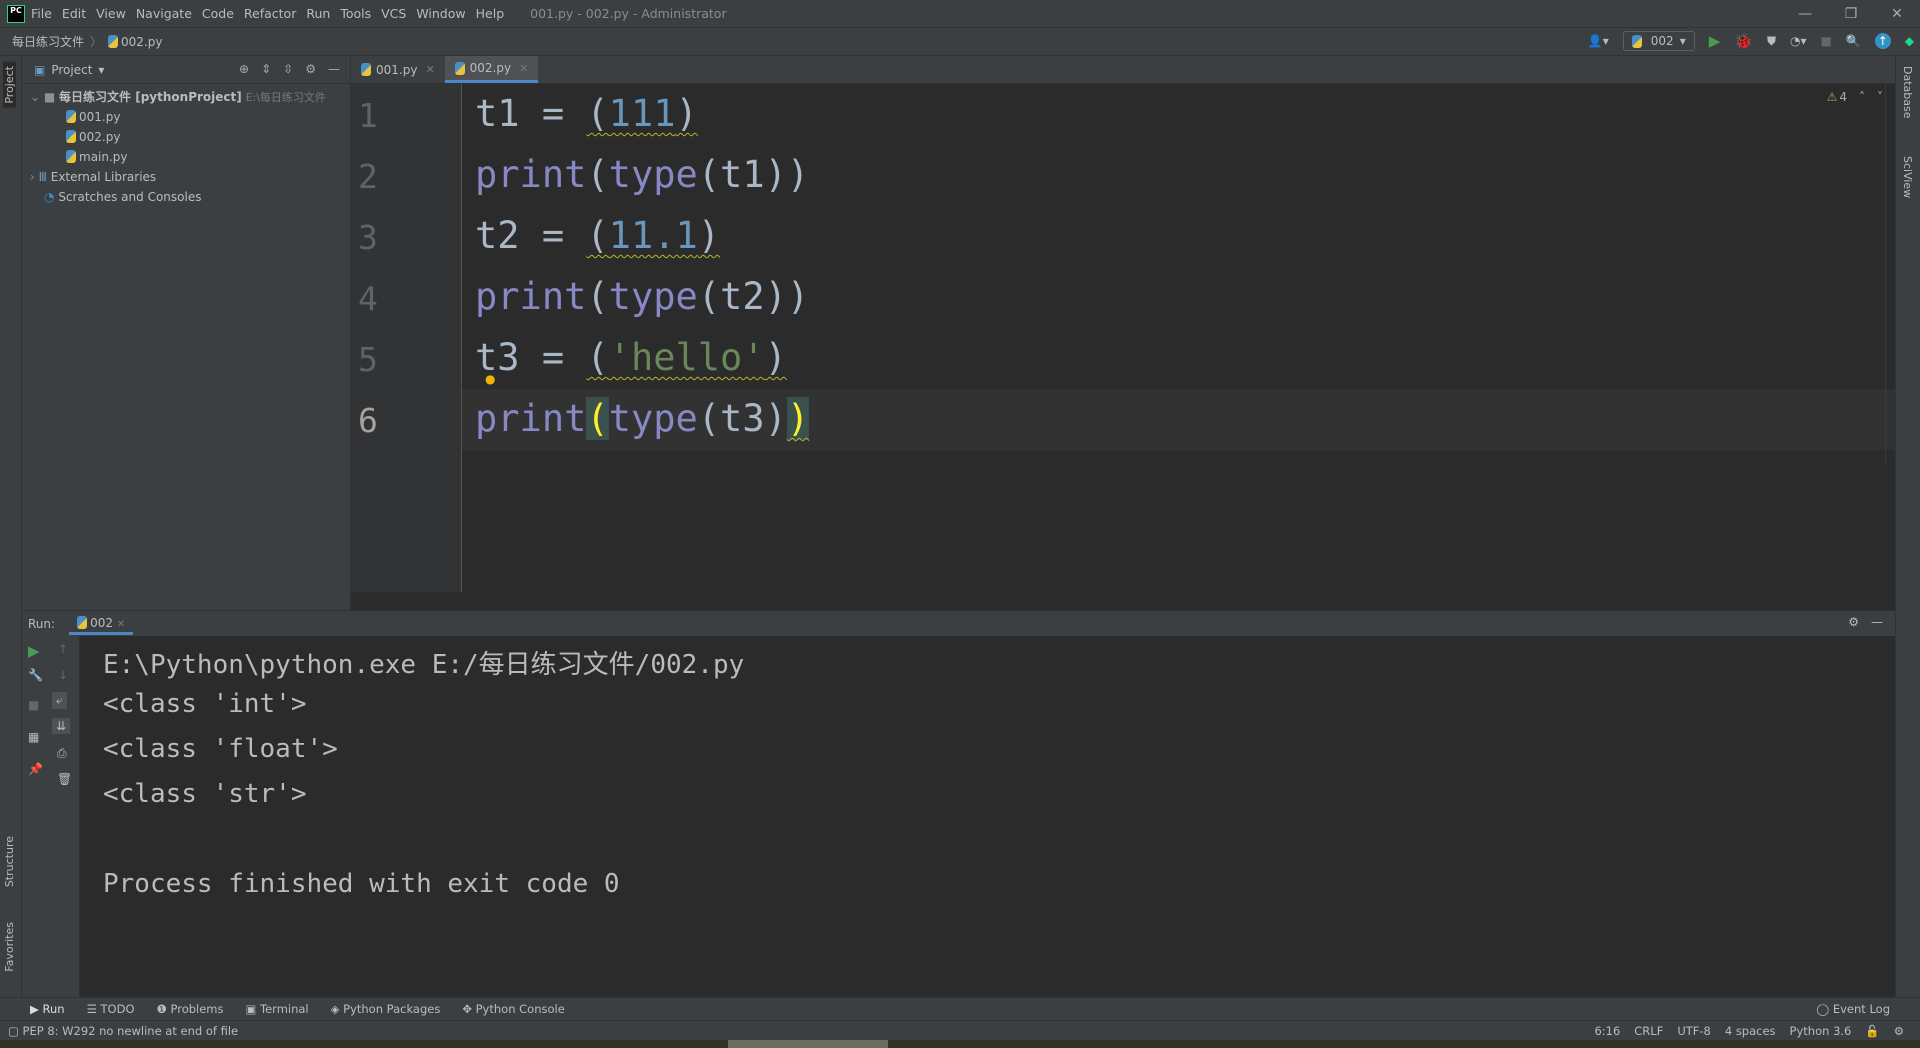 This screenshot has width=1920, height=1048. Describe the element at coordinates (9, 947) in the screenshot. I see `favorites-tool-button: Favorites` at that location.